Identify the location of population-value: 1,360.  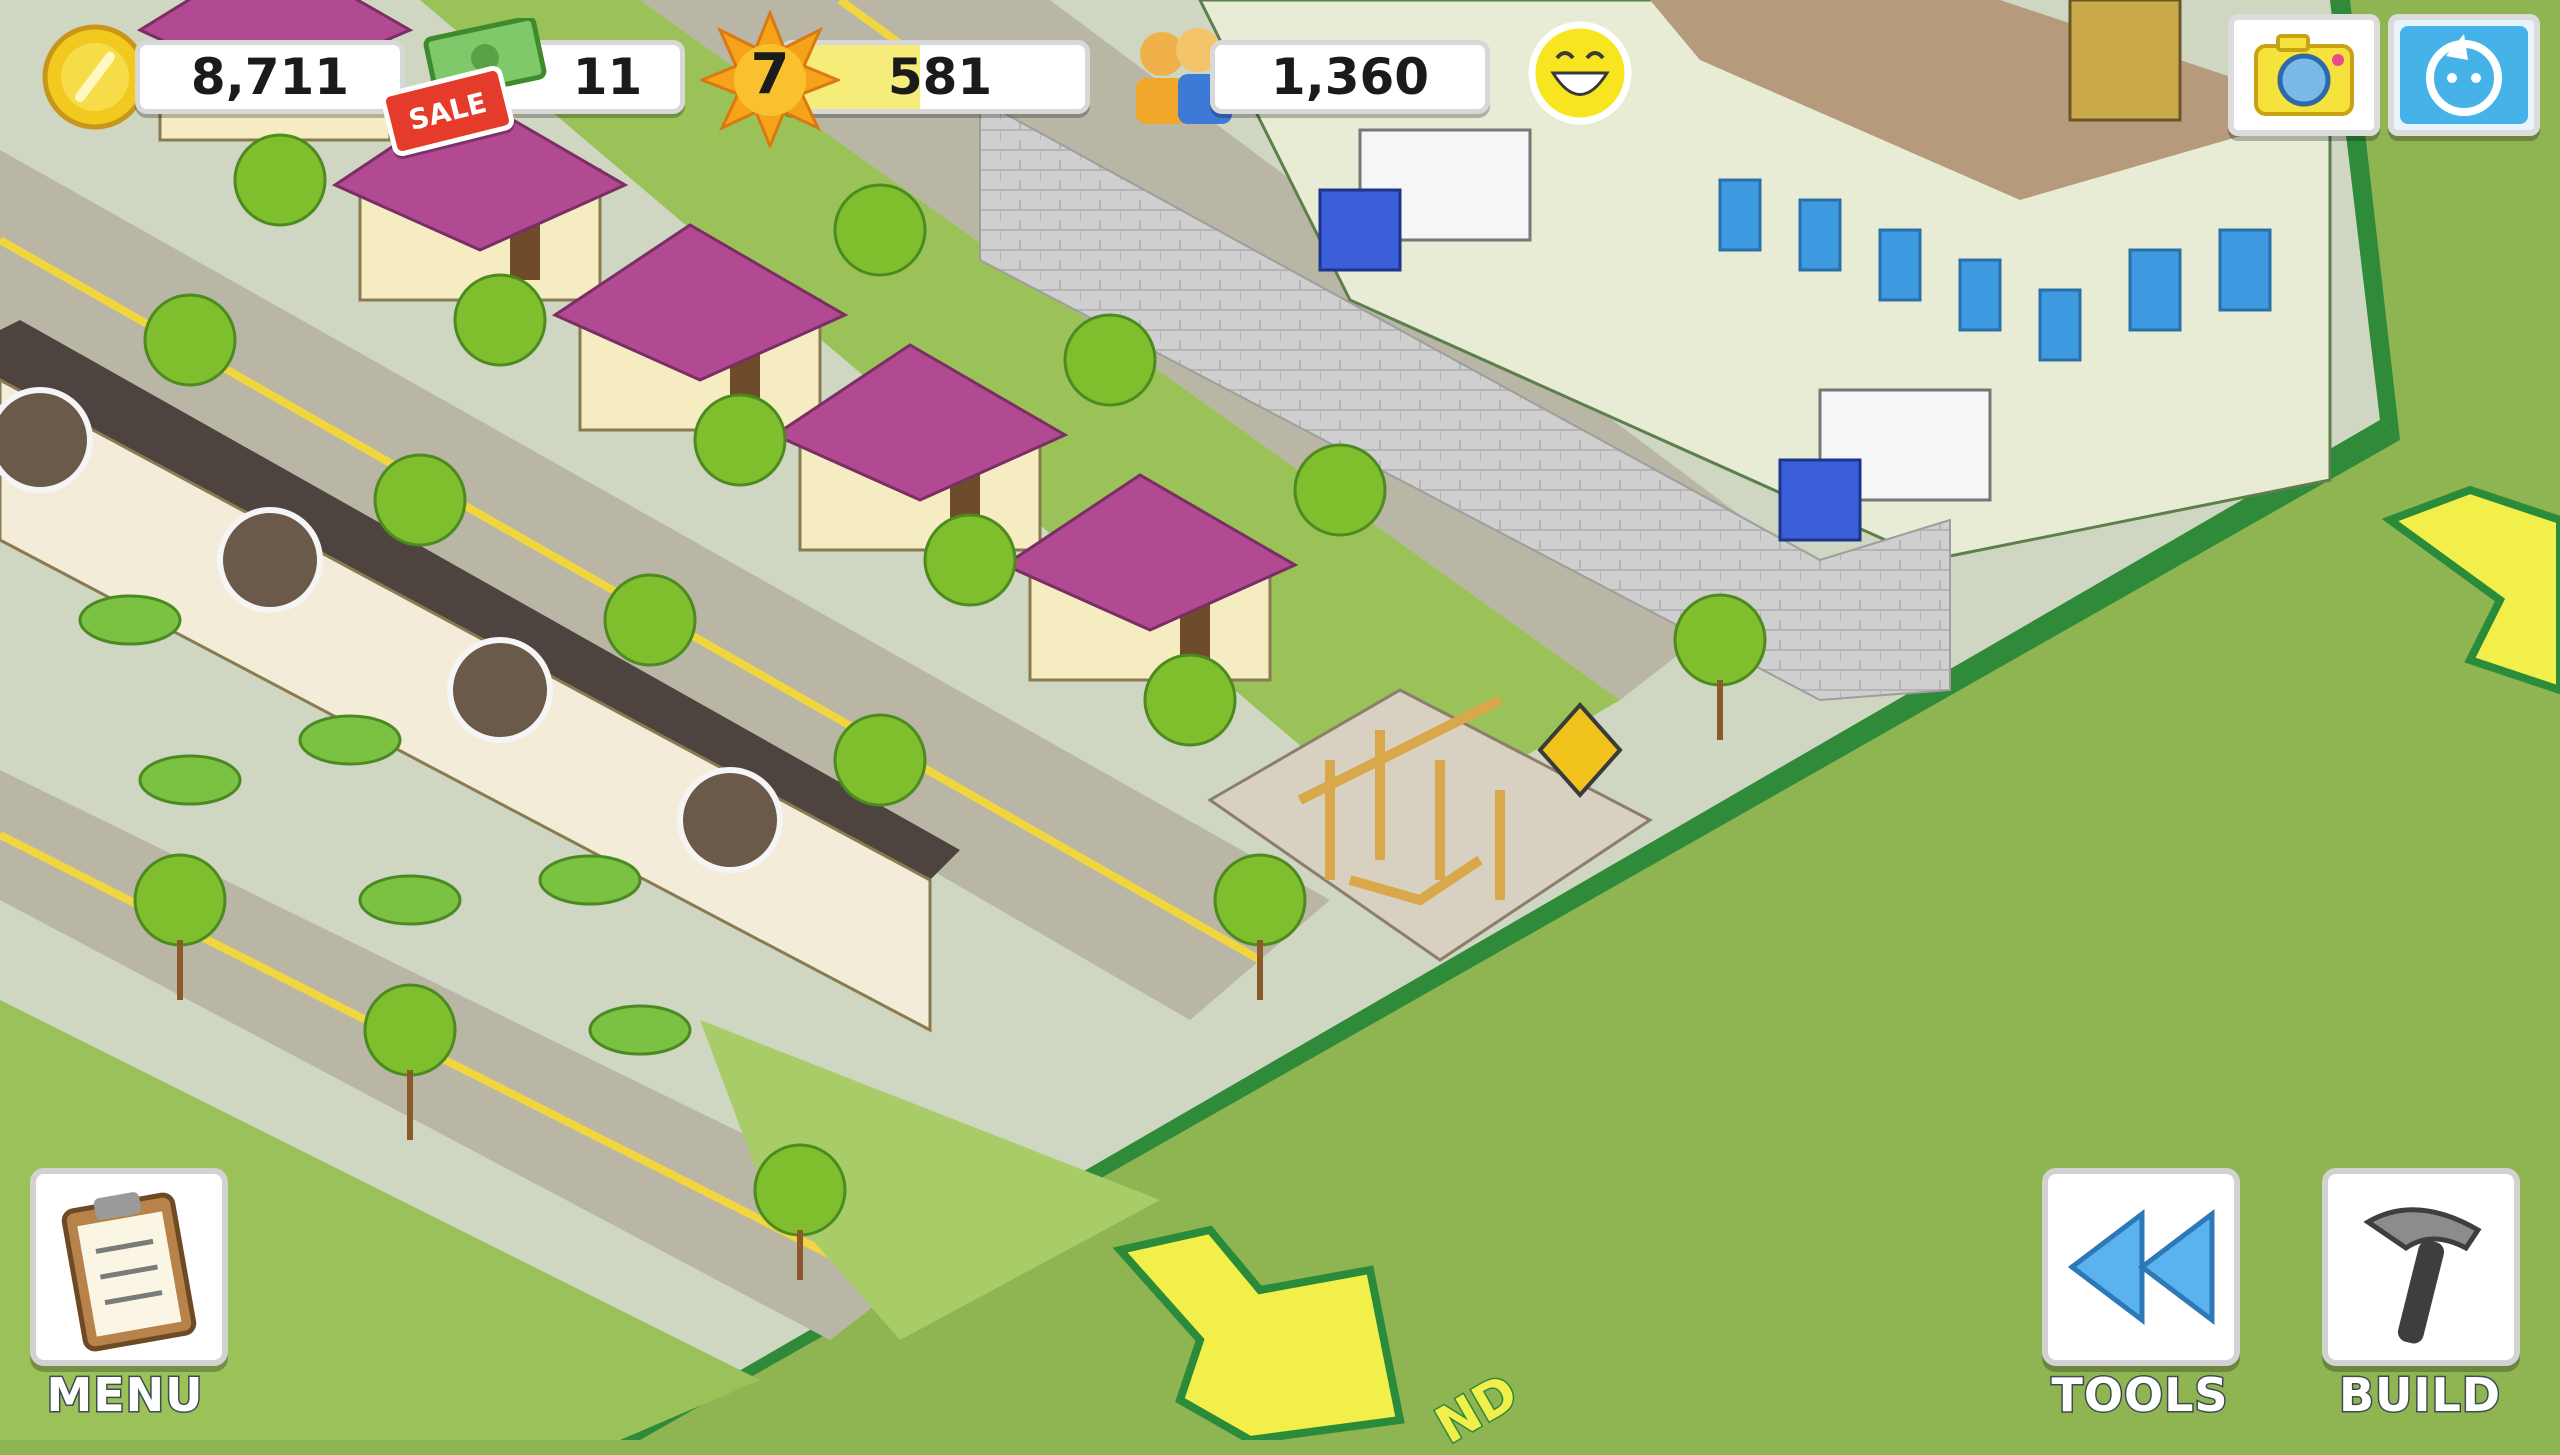
(1350, 77).